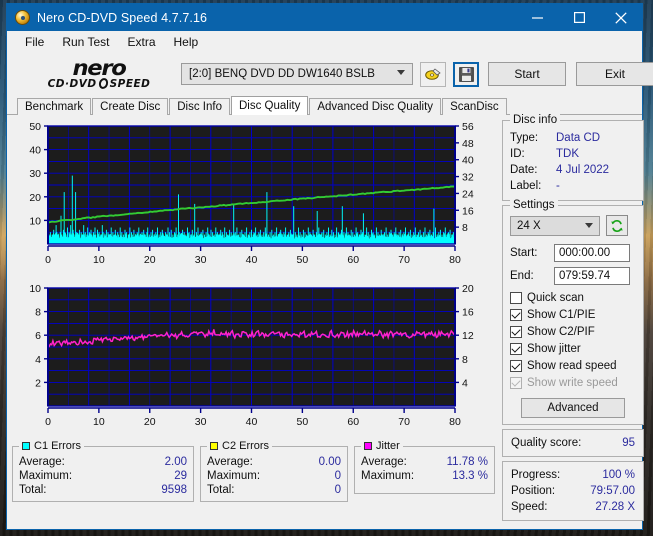 The width and height of the screenshot is (653, 536). What do you see at coordinates (527, 74) in the screenshot?
I see `start-button: Start` at bounding box center [527, 74].